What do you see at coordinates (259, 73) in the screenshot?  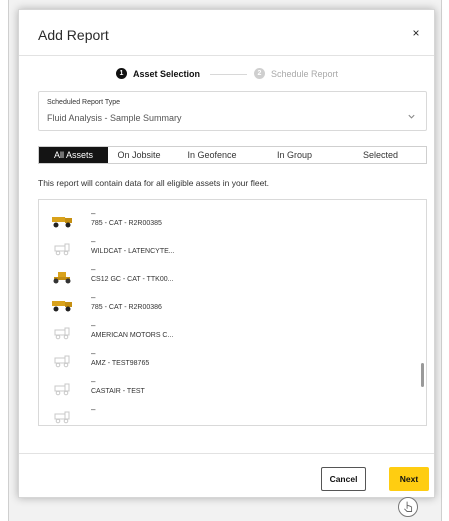 I see `step-number: 2` at bounding box center [259, 73].